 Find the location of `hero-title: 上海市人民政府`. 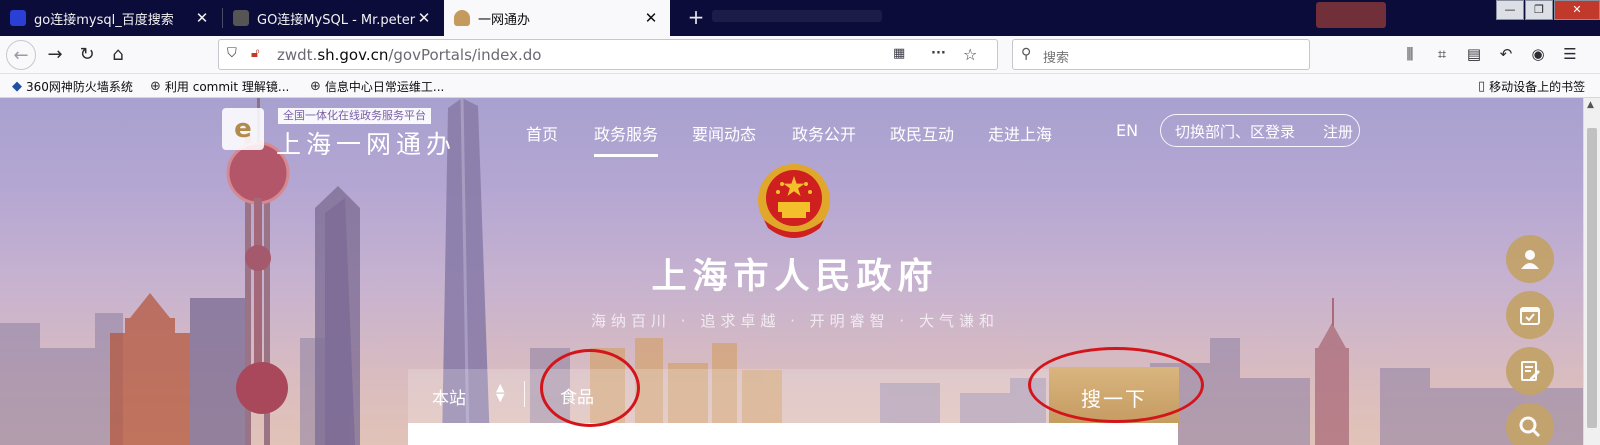

hero-title: 上海市人民政府 is located at coordinates (795, 277).